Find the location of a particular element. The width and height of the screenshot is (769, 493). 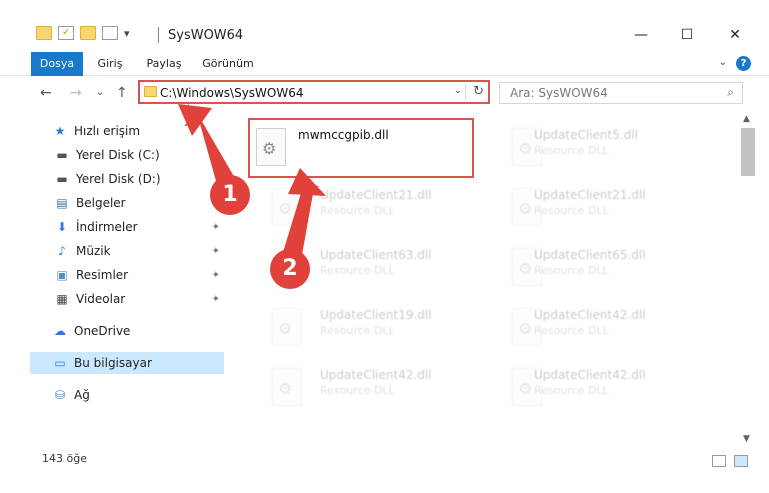

file-item: UpdateClient5.dll Resource DLL is located at coordinates (601, 146).